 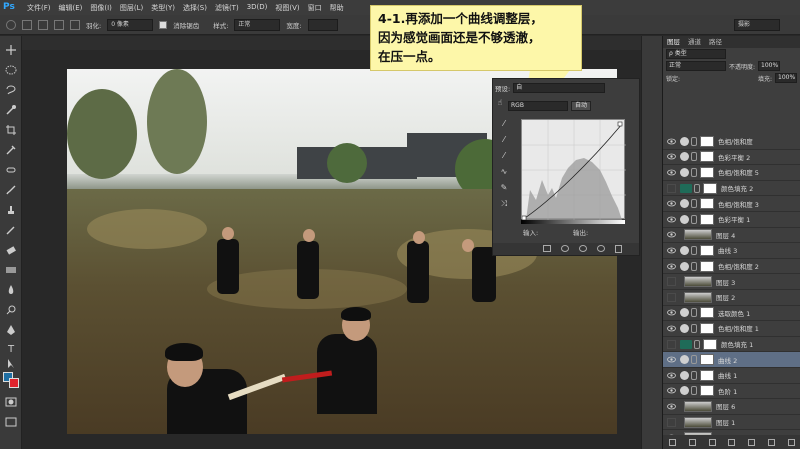 I want to click on menu-item: 窗口, so click(x=315, y=8).